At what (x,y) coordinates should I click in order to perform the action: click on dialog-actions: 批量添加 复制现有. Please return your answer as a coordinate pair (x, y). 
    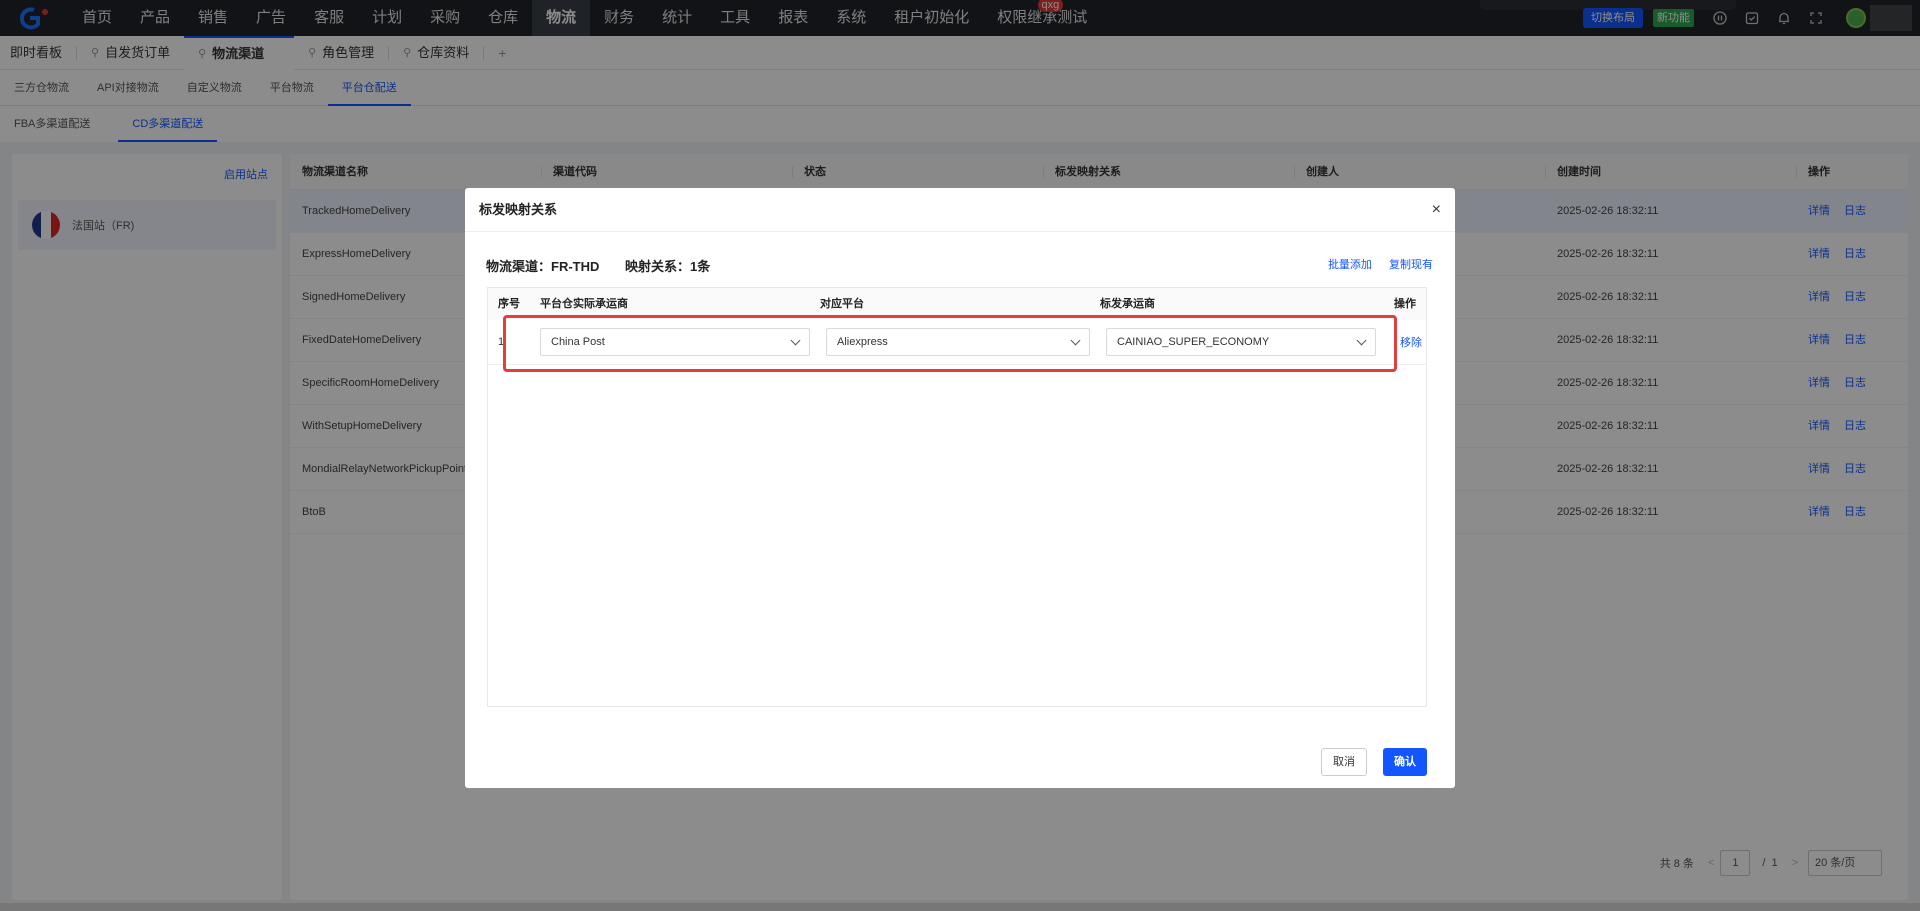
    Looking at the image, I should click on (1373, 264).